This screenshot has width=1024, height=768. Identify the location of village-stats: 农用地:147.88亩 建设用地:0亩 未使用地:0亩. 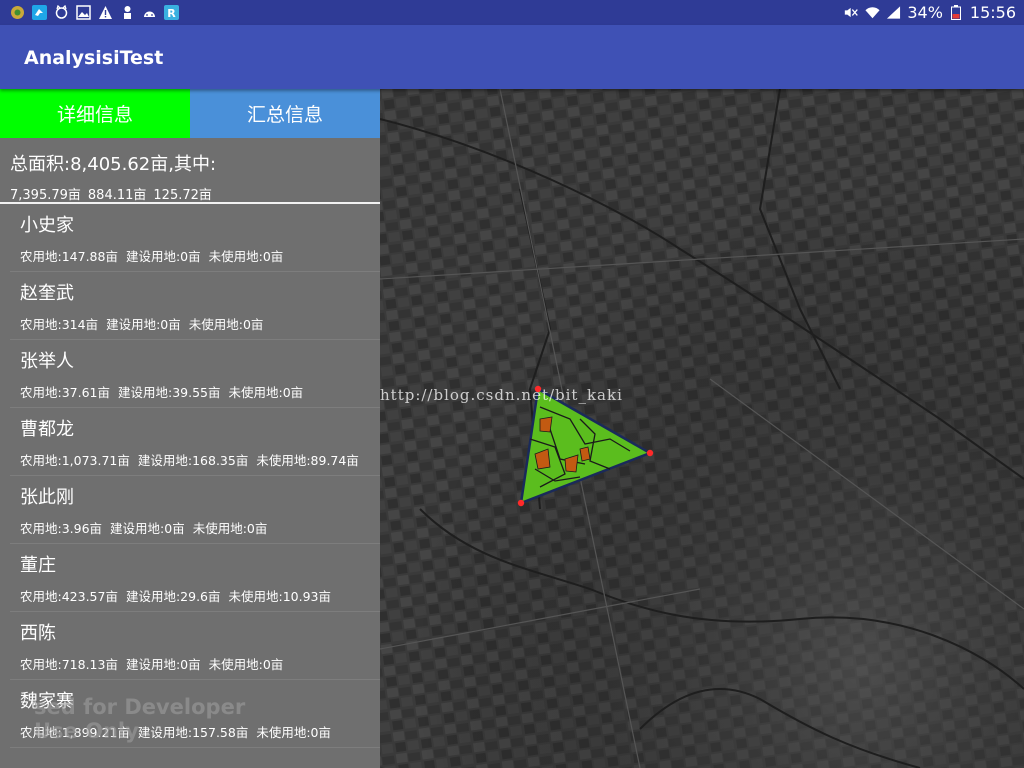
(195, 255).